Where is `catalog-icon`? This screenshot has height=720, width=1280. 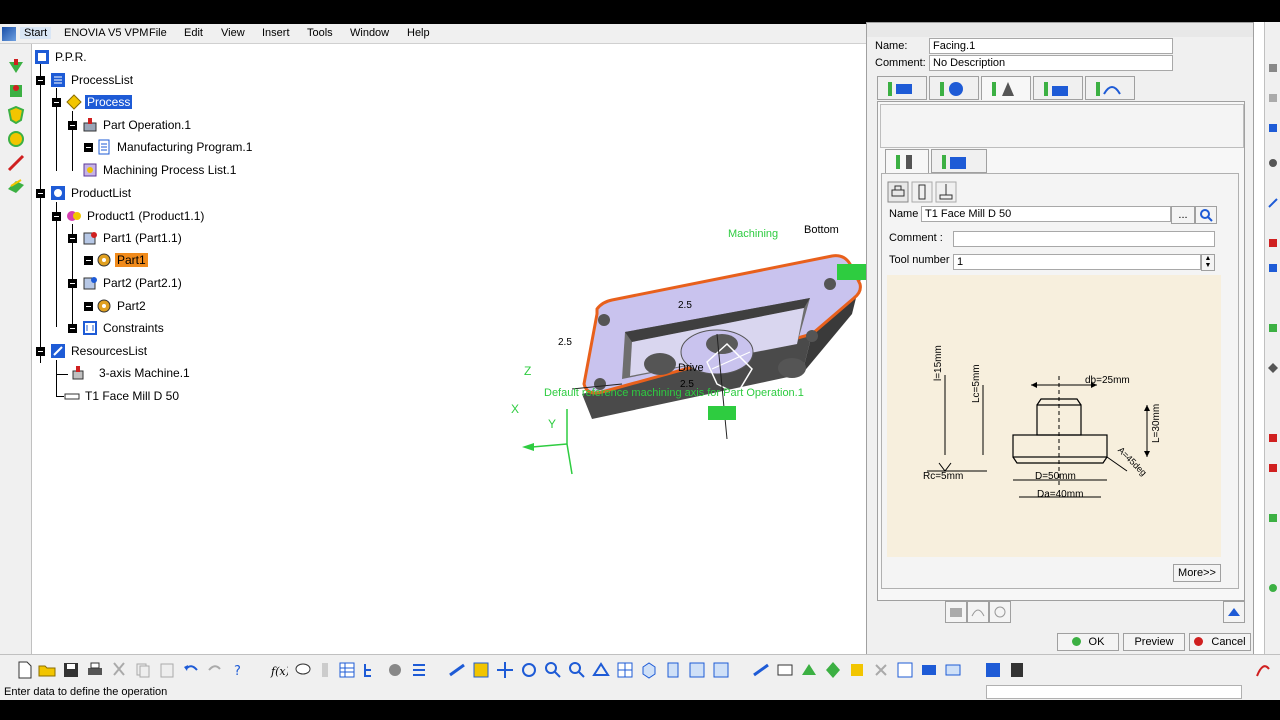
catalog-icon is located at coordinates (395, 670).